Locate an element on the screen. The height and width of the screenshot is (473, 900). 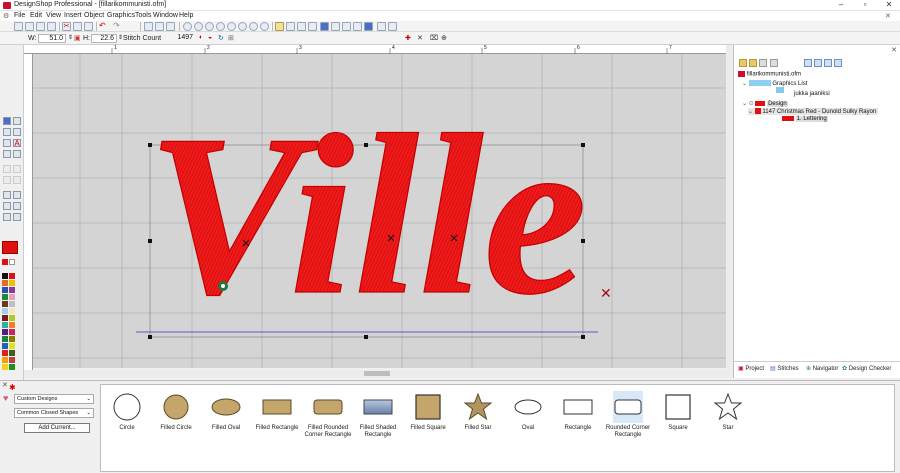
stitch-view-icon is located at coordinates (346, 26).